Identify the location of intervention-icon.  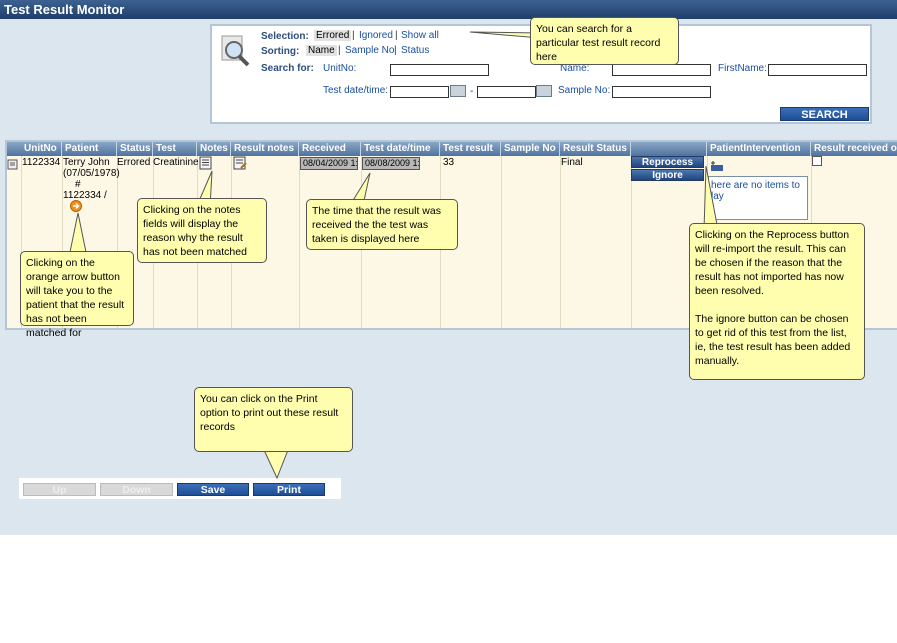
(717, 166).